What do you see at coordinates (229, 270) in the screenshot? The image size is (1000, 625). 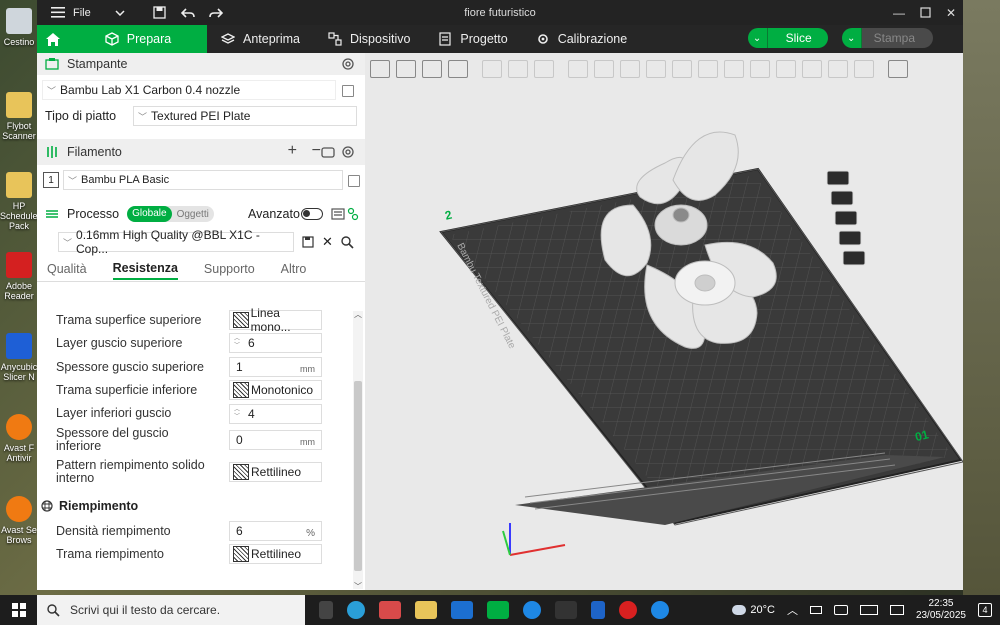 I see `tab-supporto: Supporto` at bounding box center [229, 270].